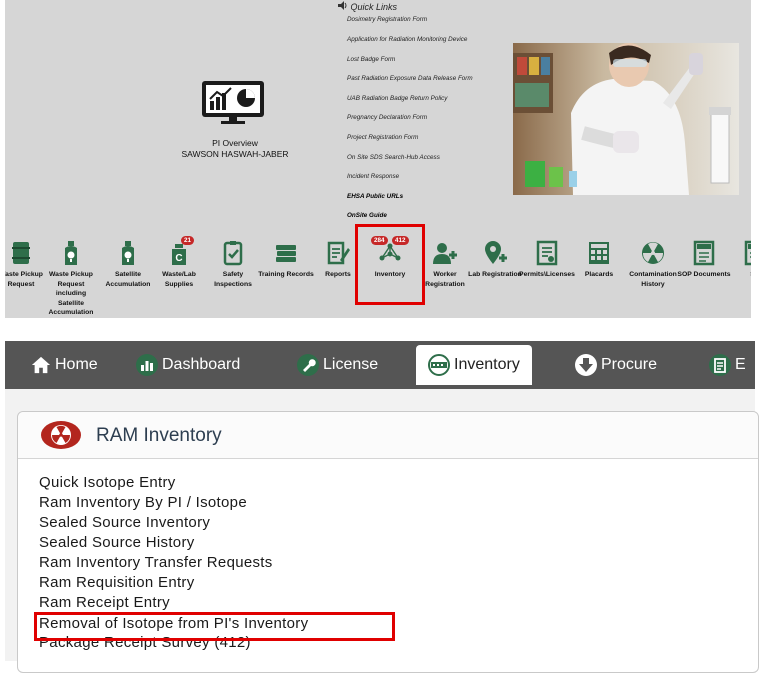 The width and height of the screenshot is (760, 673). What do you see at coordinates (117, 542) in the screenshot?
I see `link-sealed-source-history: Sealed Source History` at bounding box center [117, 542].